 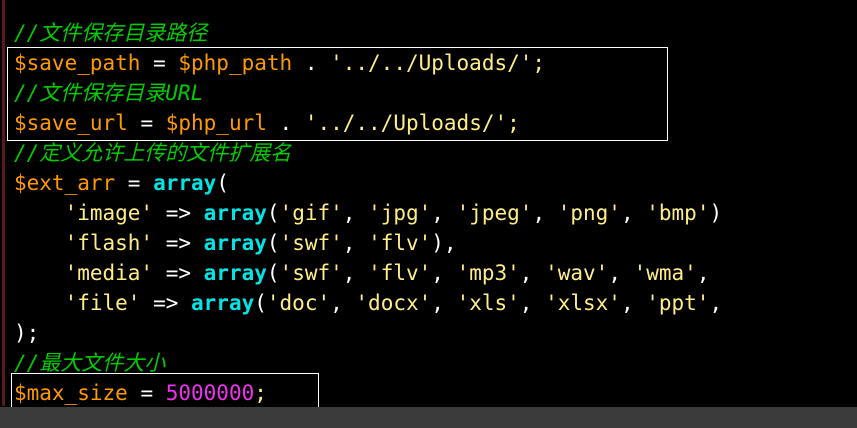 What do you see at coordinates (577, 273) in the screenshot?
I see `string-token: 'wav'` at bounding box center [577, 273].